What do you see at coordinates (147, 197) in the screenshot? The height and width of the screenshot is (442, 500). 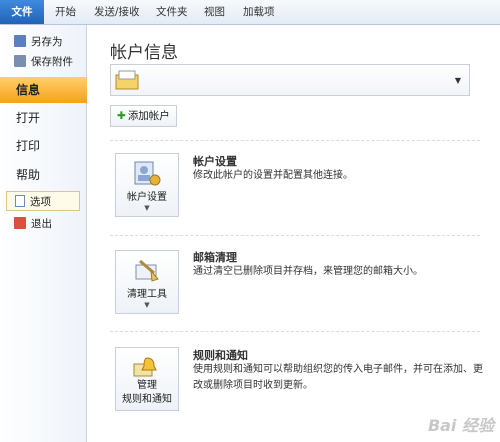 I see `account-settings-button-label: 帐户设置` at bounding box center [147, 197].